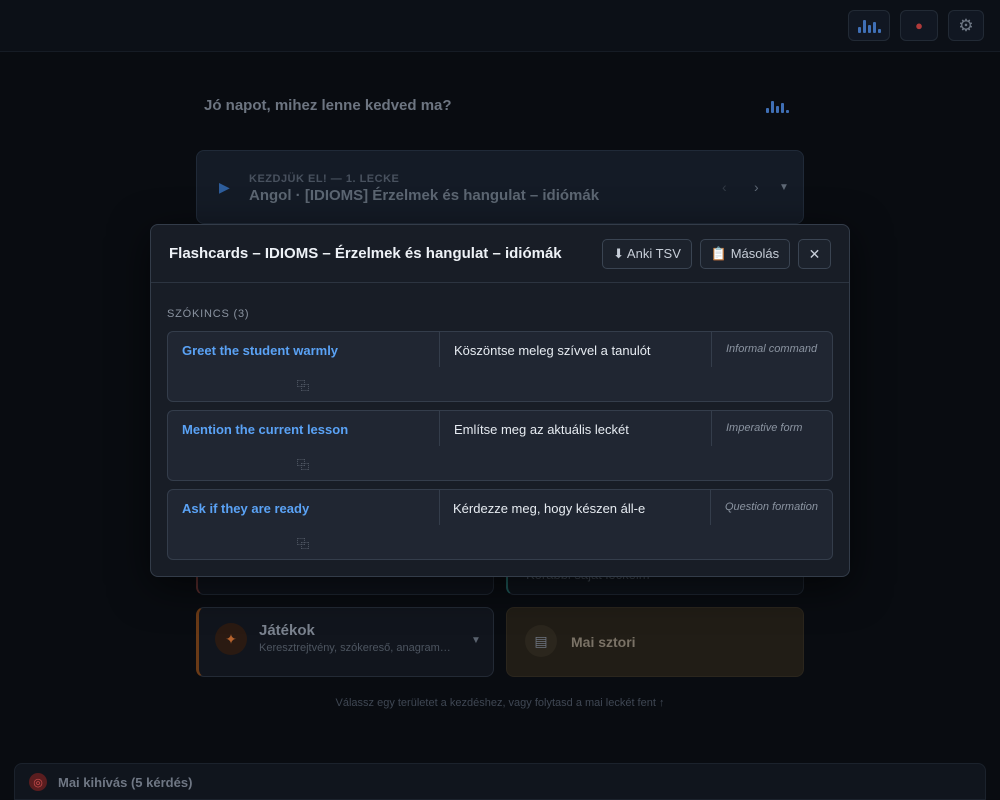 This screenshot has height=800, width=1000. I want to click on games-title: Játékok, so click(287, 630).